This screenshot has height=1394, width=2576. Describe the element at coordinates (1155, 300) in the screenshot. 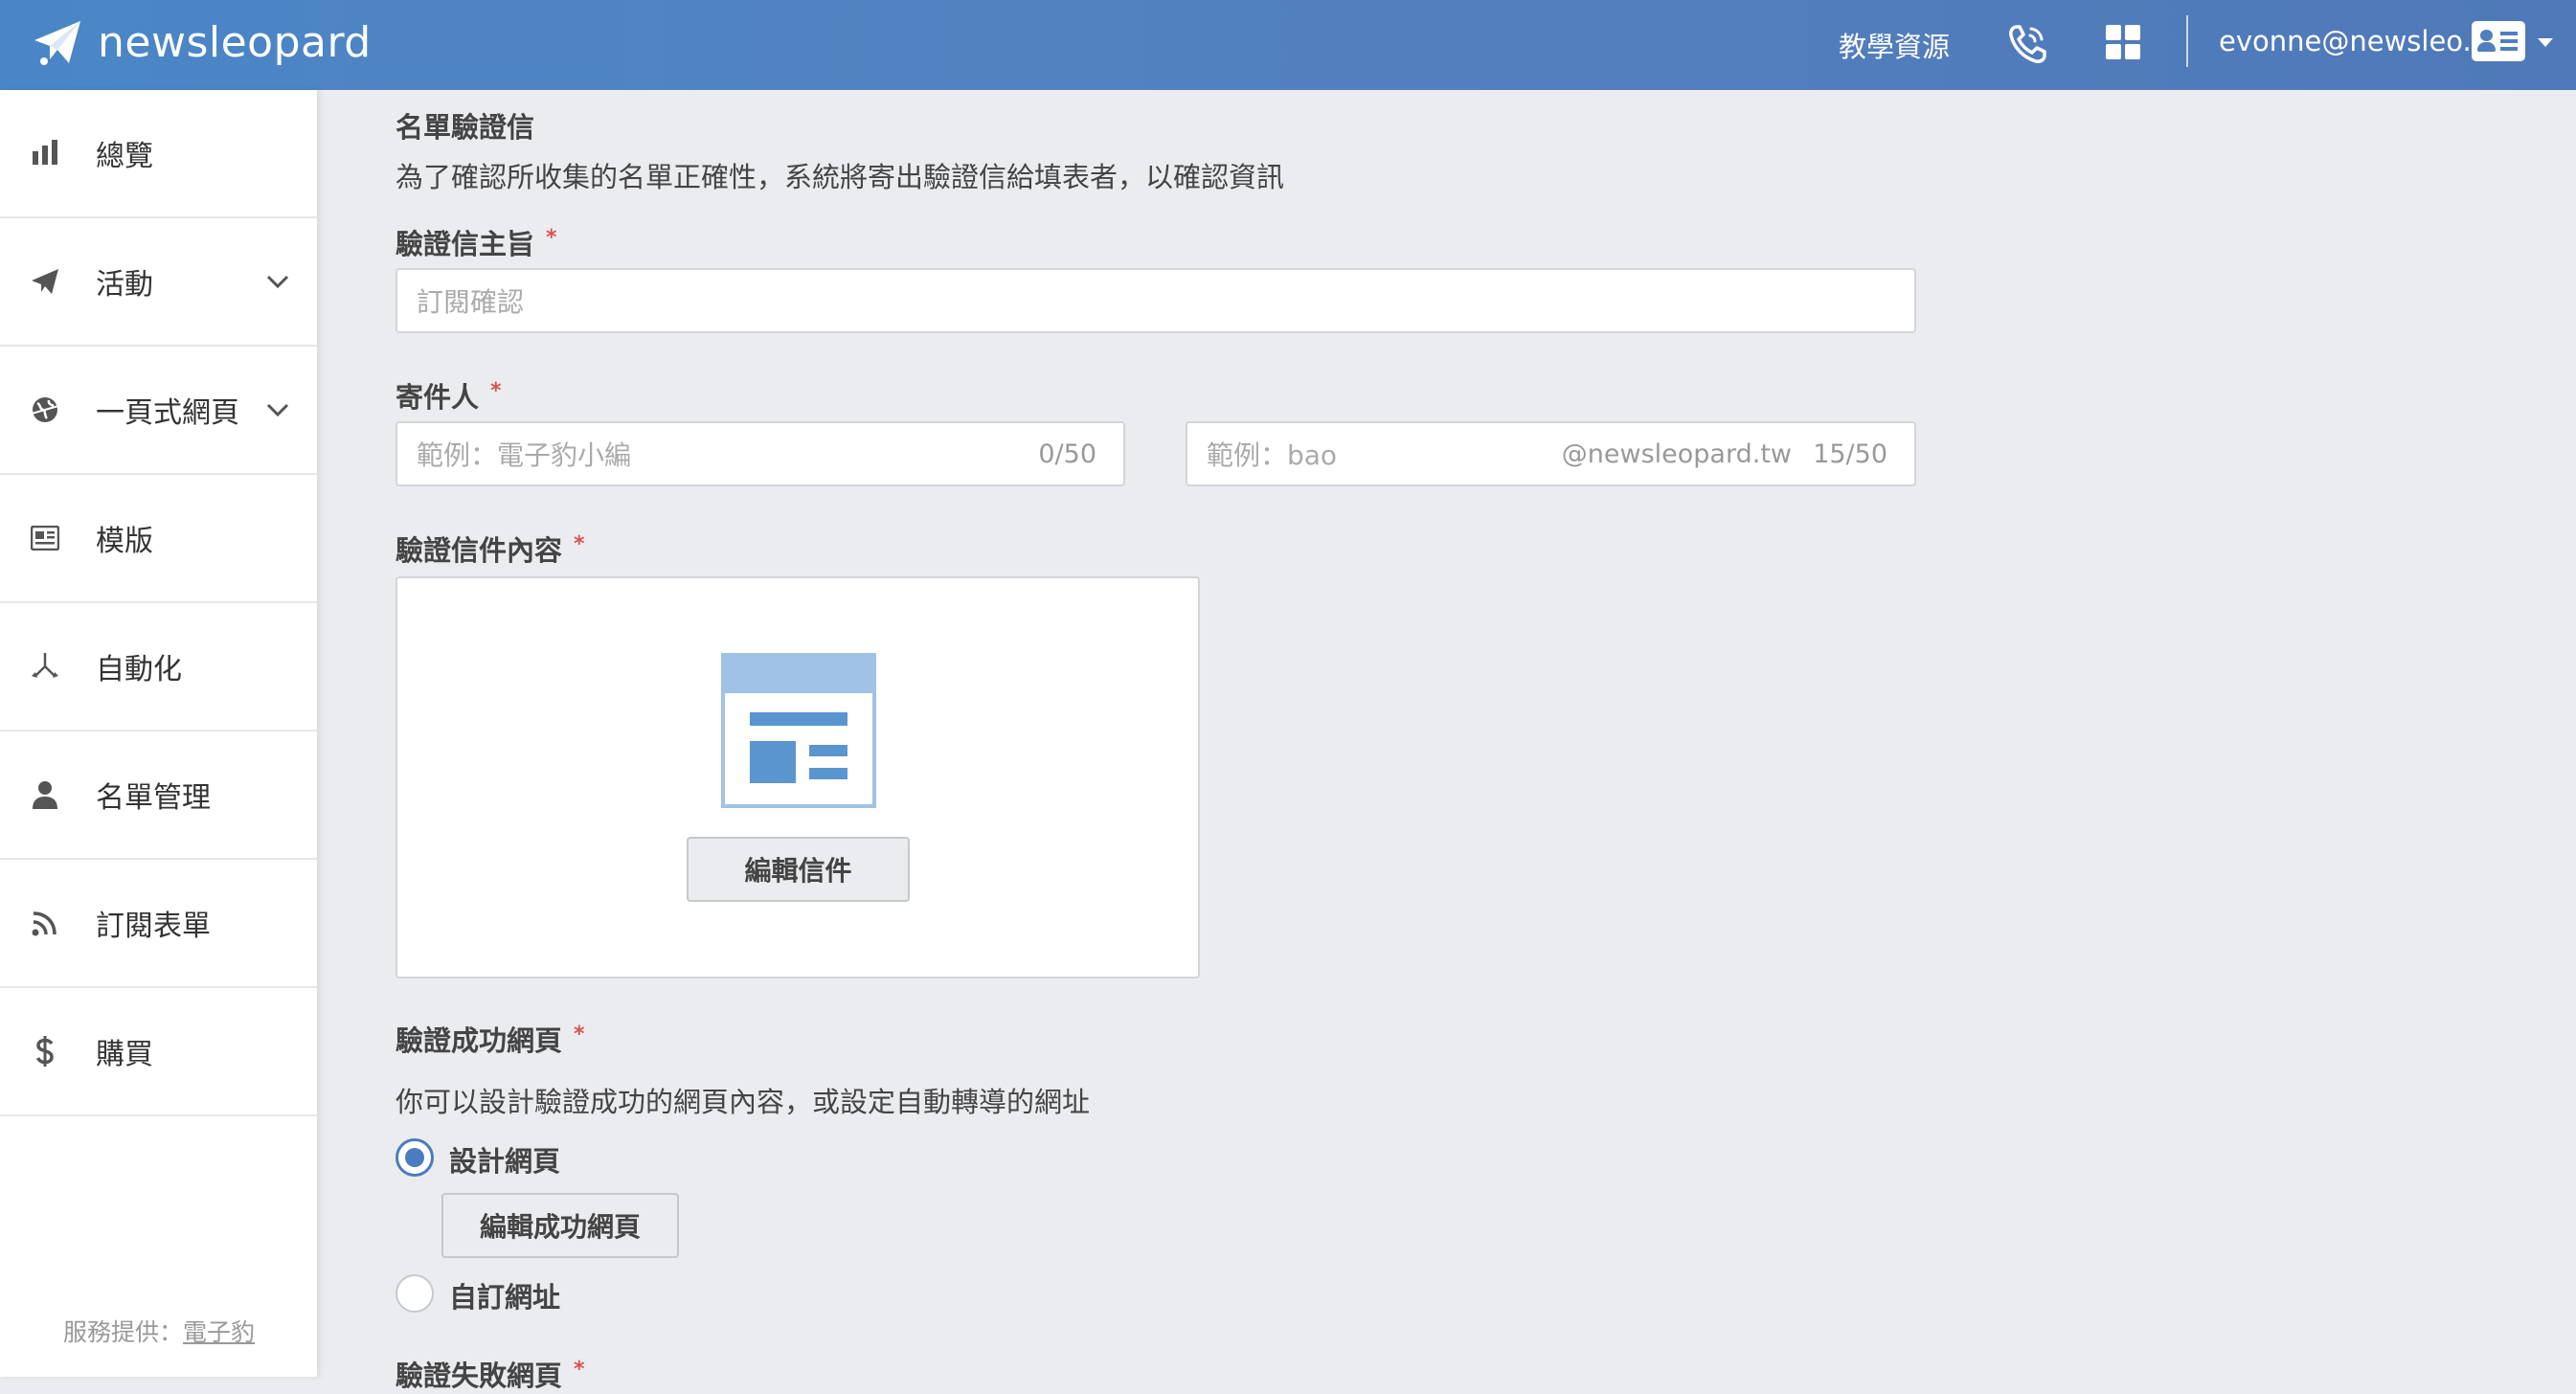

I see `subject-input: 訂閱確認` at that location.